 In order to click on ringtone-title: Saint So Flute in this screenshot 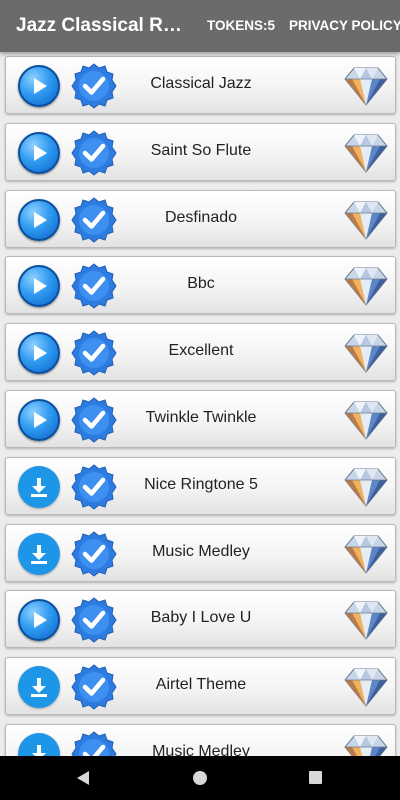, I will do `click(201, 150)`.